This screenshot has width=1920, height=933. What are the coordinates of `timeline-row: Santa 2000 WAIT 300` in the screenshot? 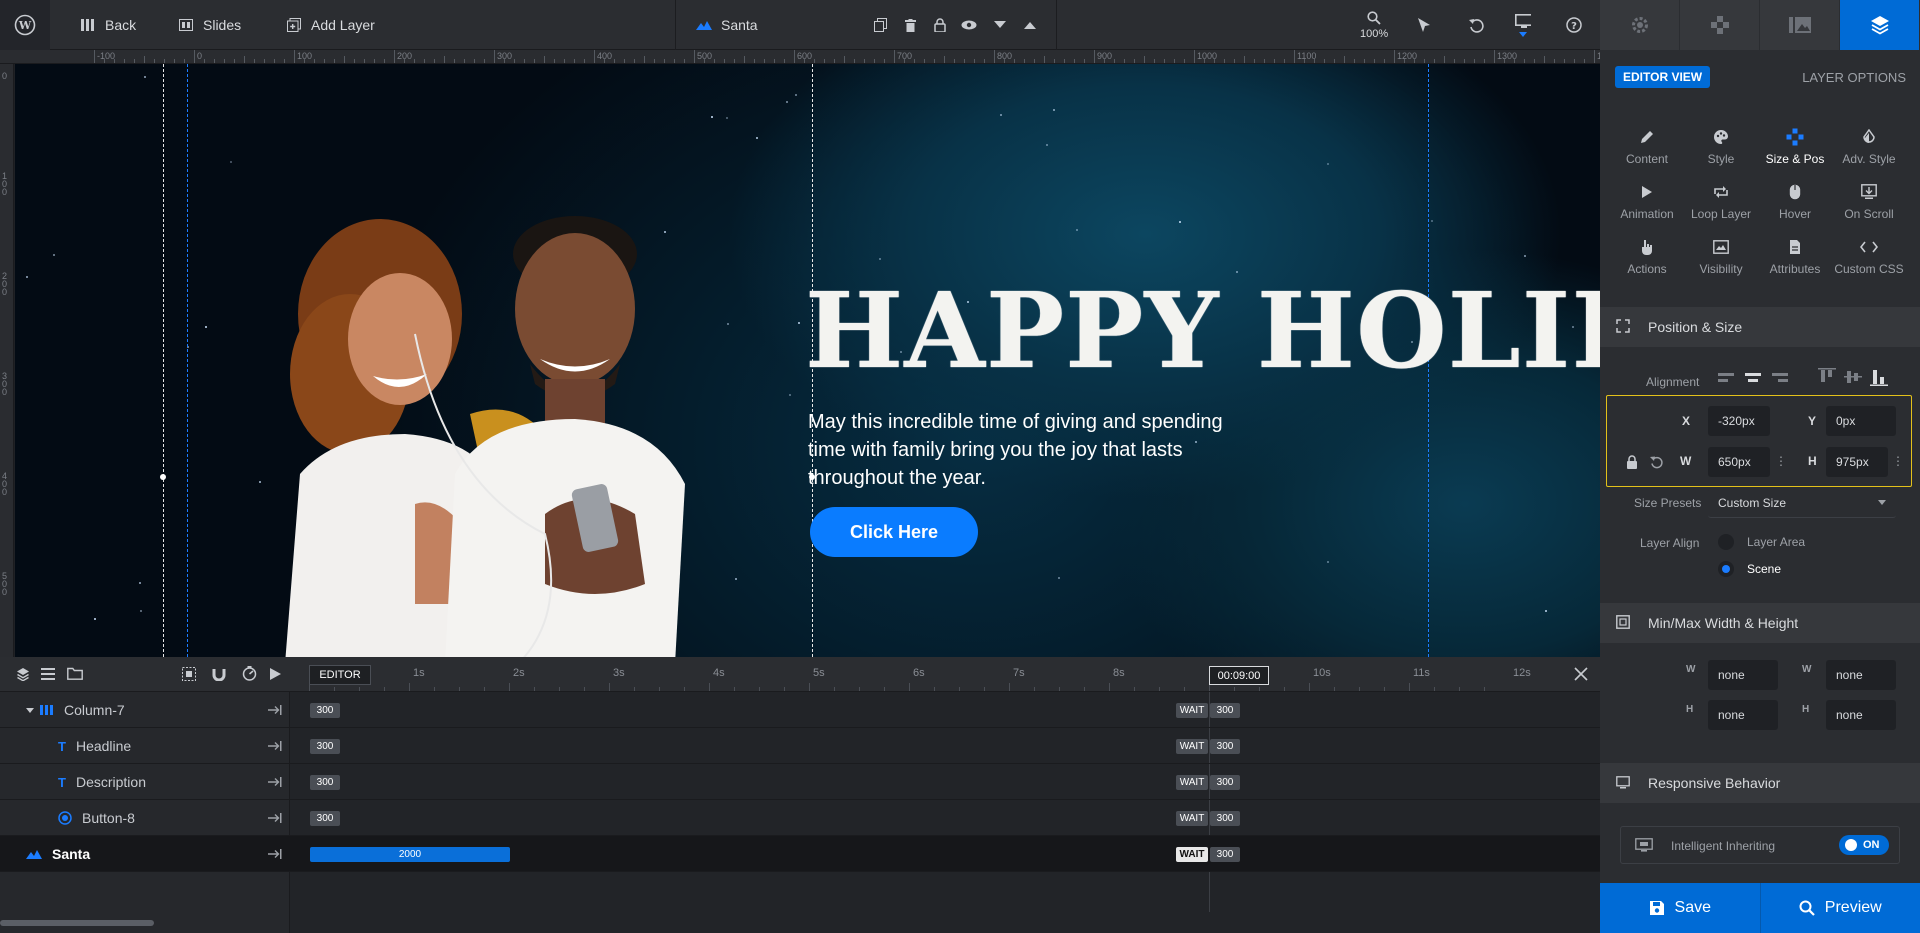 It's located at (800, 854).